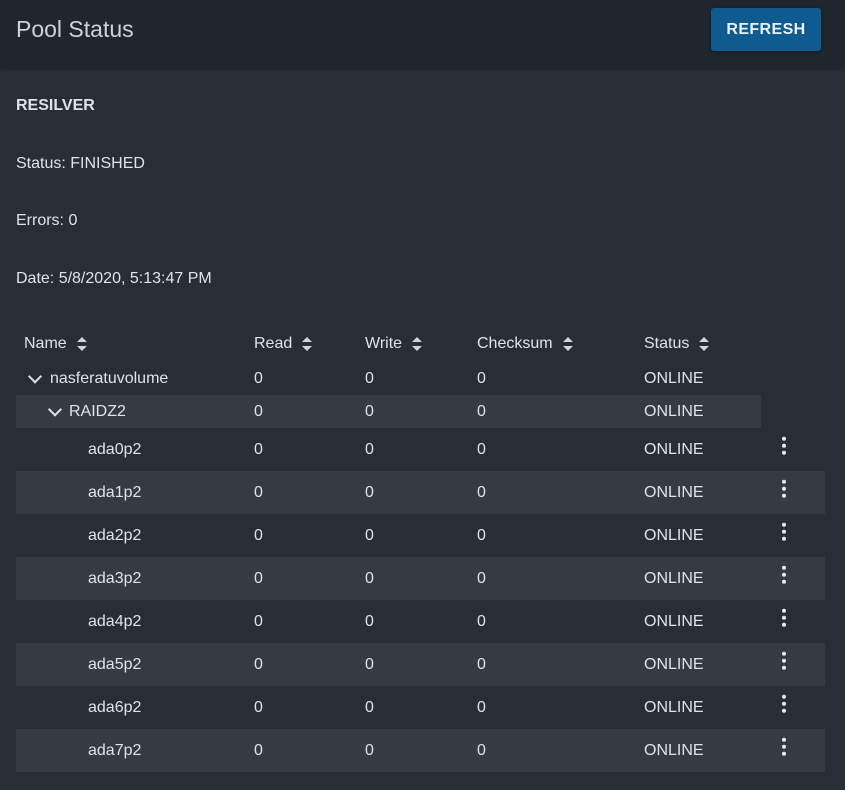 This screenshot has width=845, height=790. What do you see at coordinates (55, 105) in the screenshot?
I see `scan-title: RESILVER` at bounding box center [55, 105].